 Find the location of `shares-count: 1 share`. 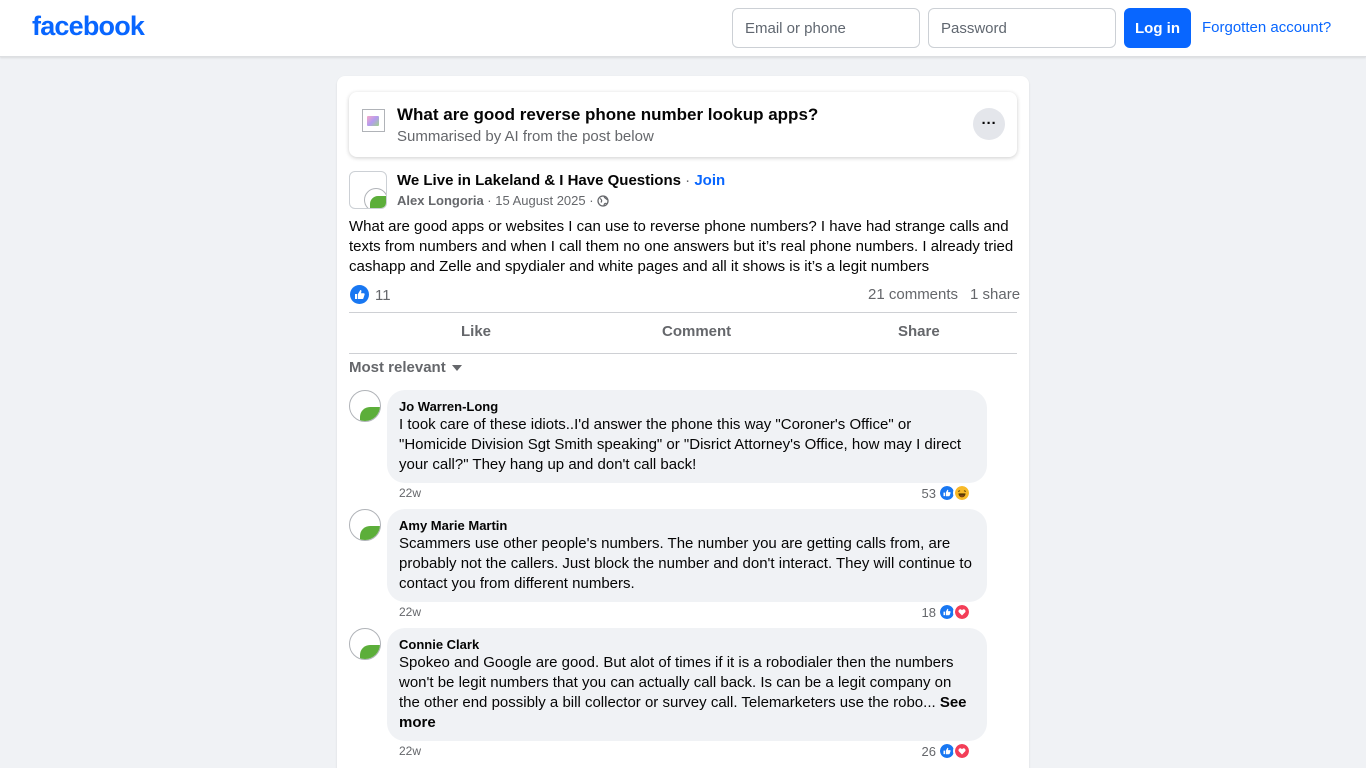

shares-count: 1 share is located at coordinates (995, 294).